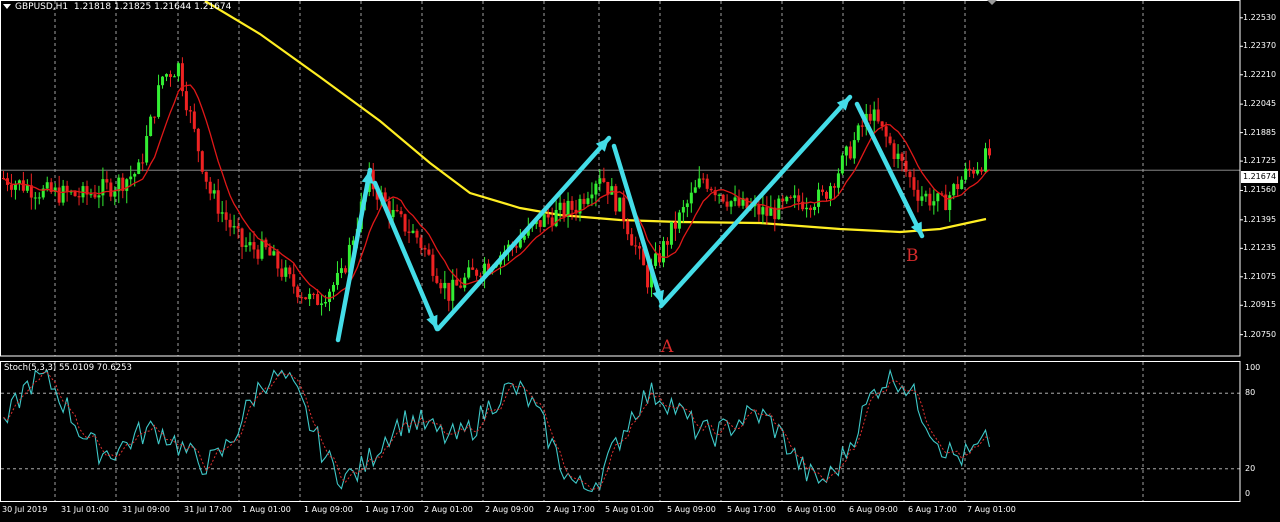 The width and height of the screenshot is (1280, 522). What do you see at coordinates (509, 509) in the screenshot?
I see `time-tick-label: 2 Aug 09:00` at bounding box center [509, 509].